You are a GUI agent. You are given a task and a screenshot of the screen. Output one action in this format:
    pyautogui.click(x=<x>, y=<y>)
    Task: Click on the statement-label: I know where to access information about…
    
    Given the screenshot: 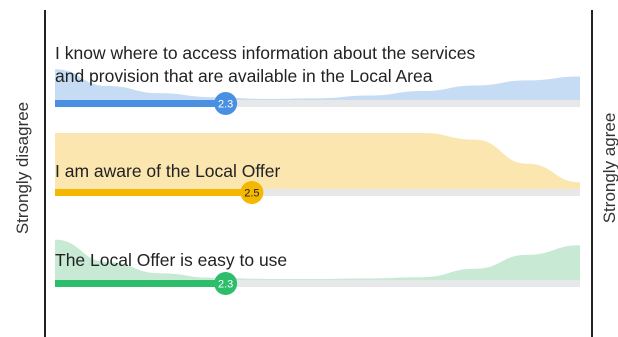 What is the action you would take?
    pyautogui.click(x=265, y=53)
    